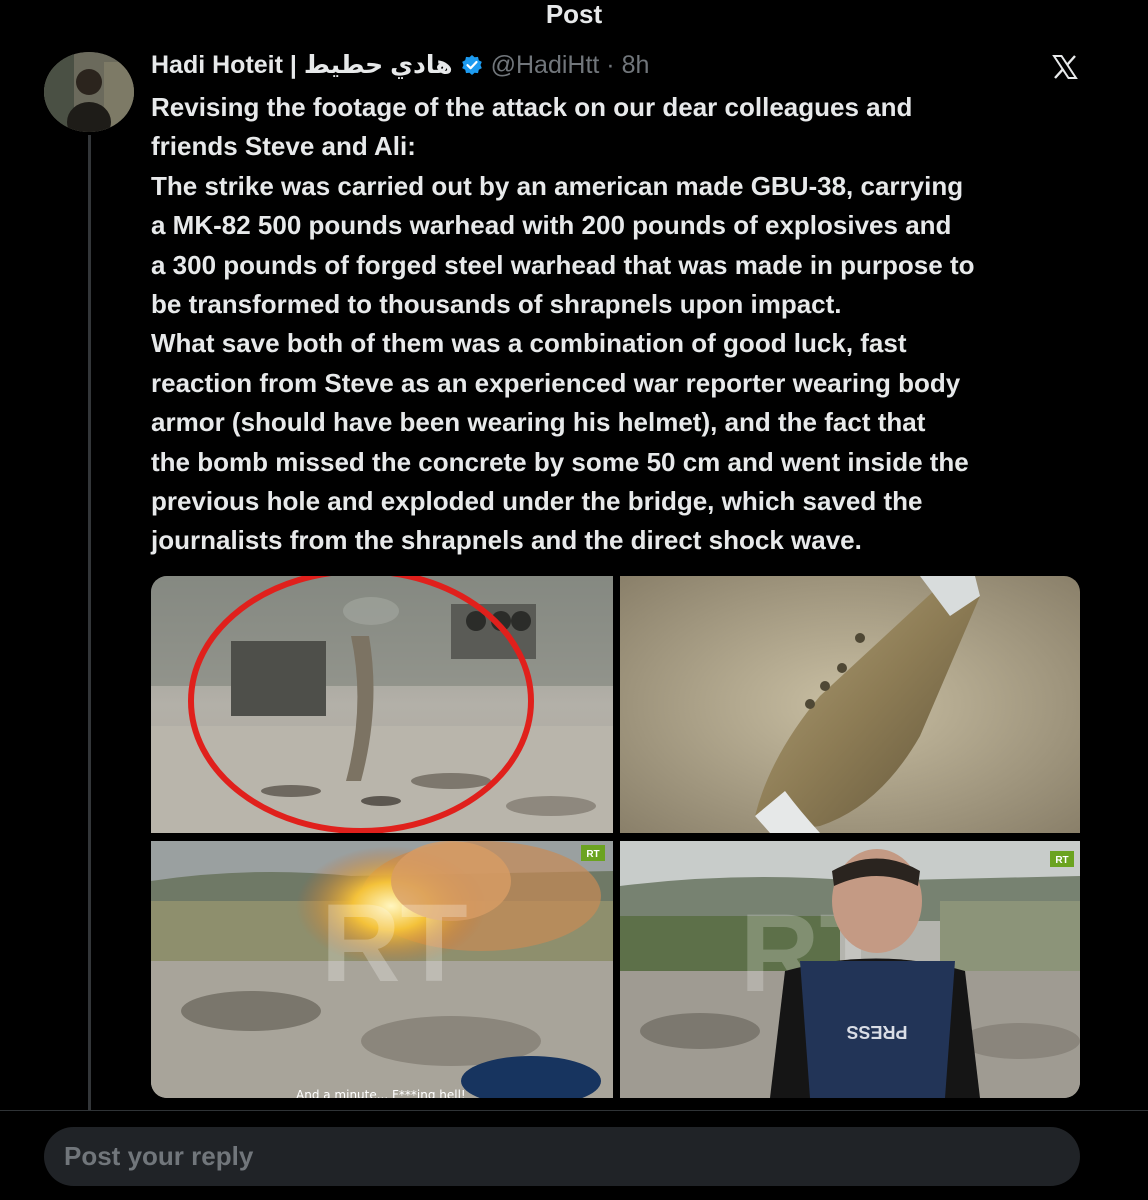  I want to click on x-logo-icon, so click(1065, 67).